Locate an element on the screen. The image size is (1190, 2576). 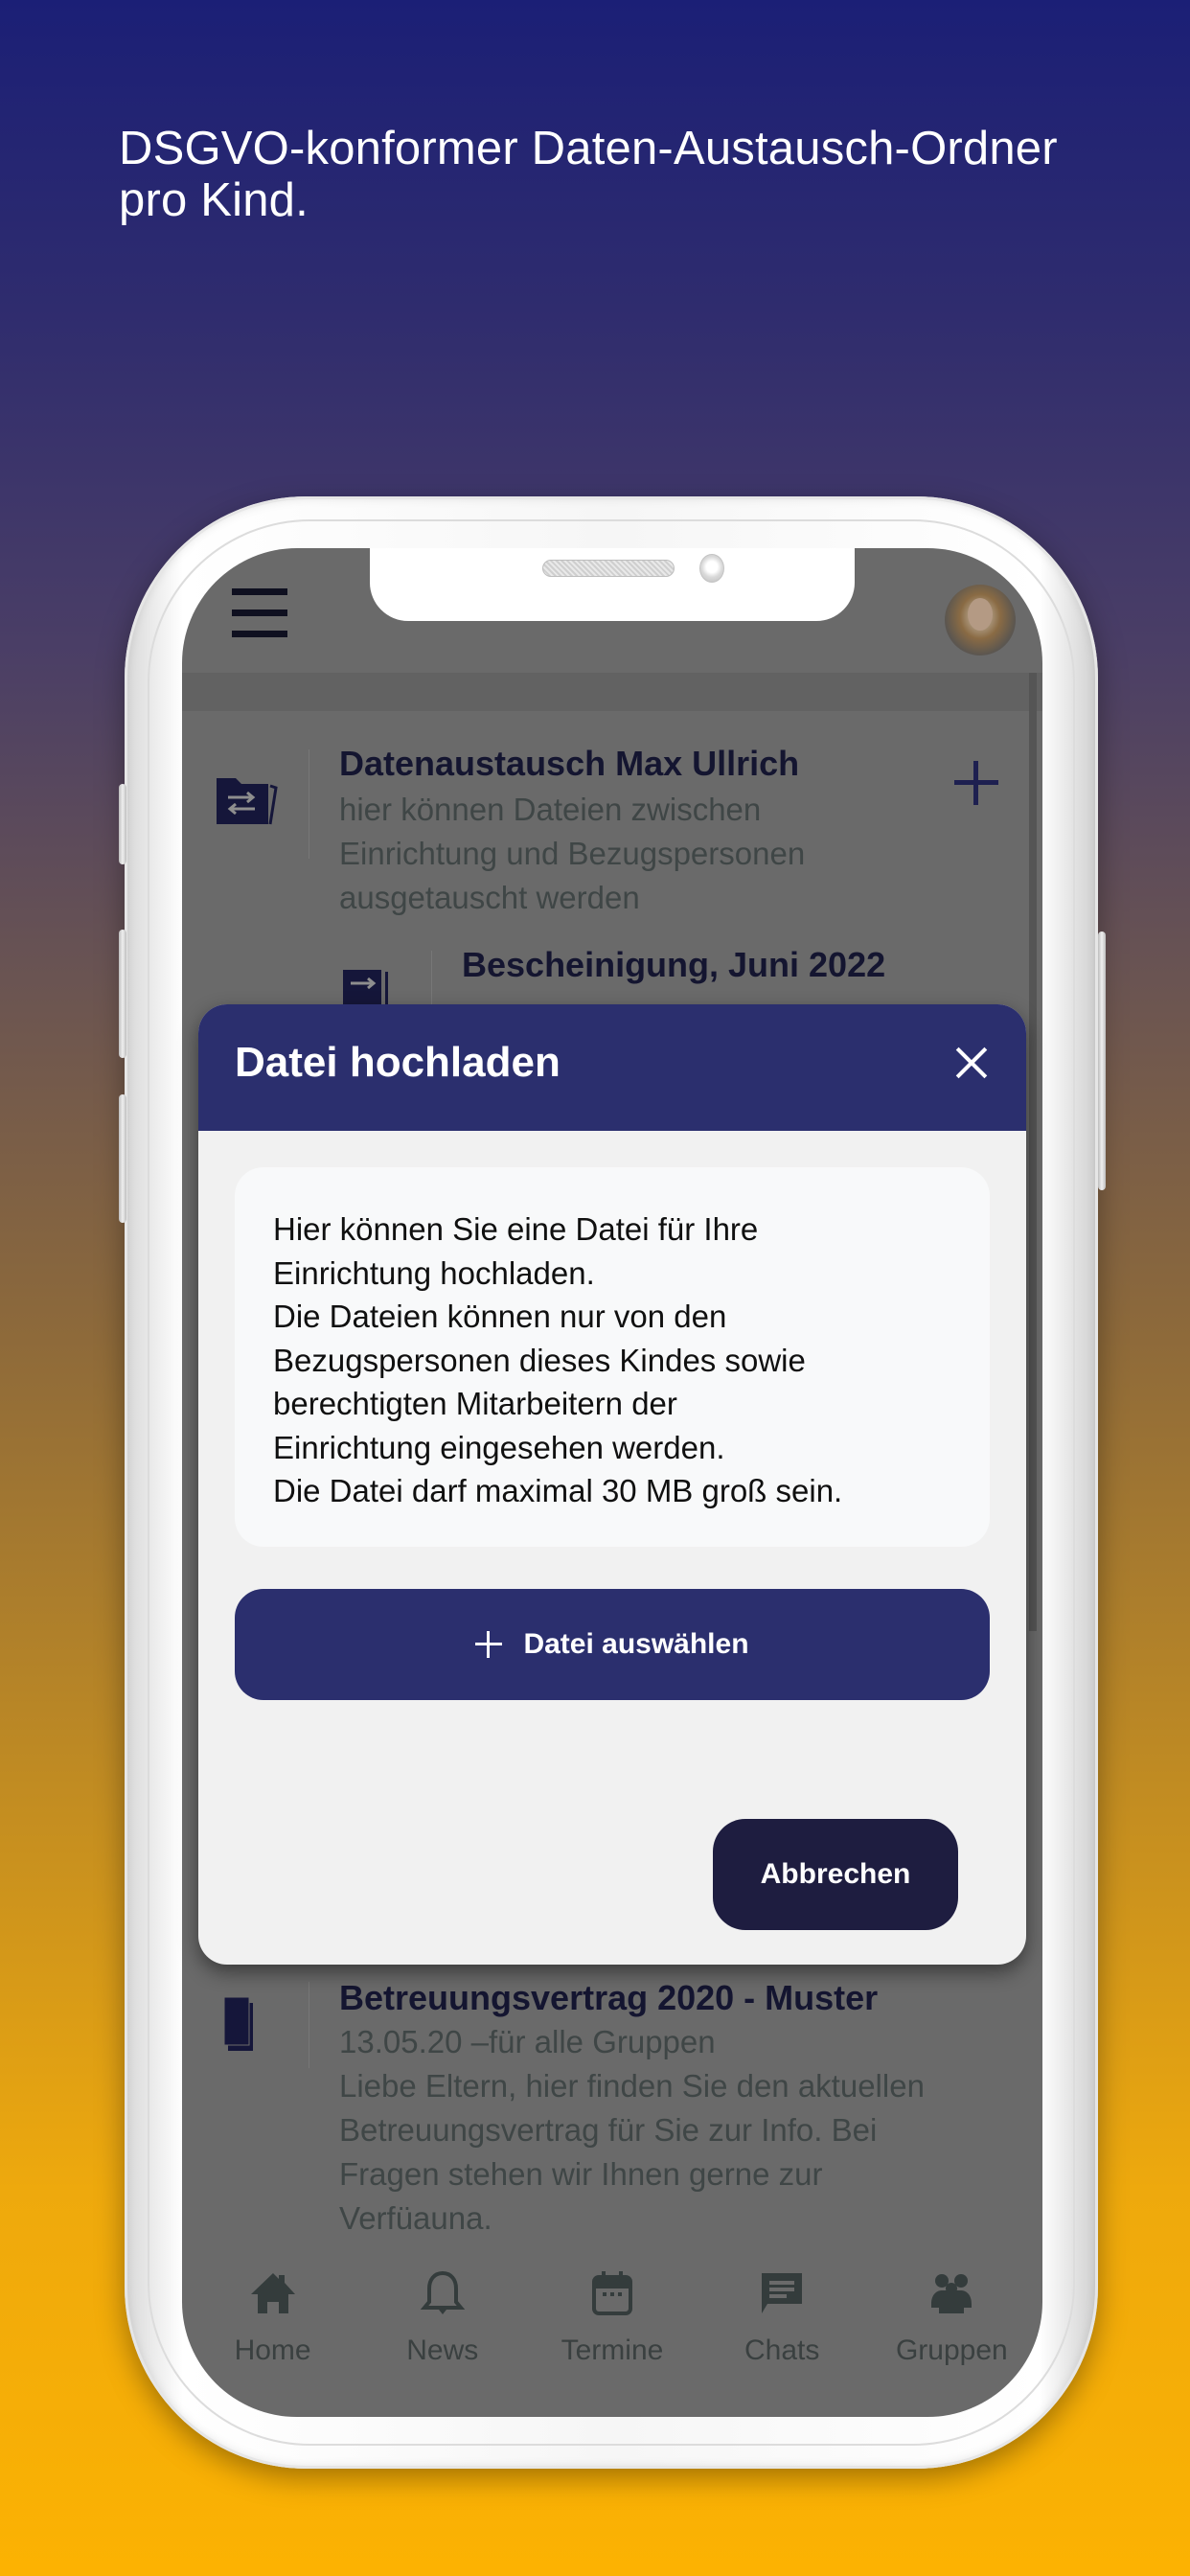
select-file-label: Datei auswählen is located at coordinates (636, 1644).